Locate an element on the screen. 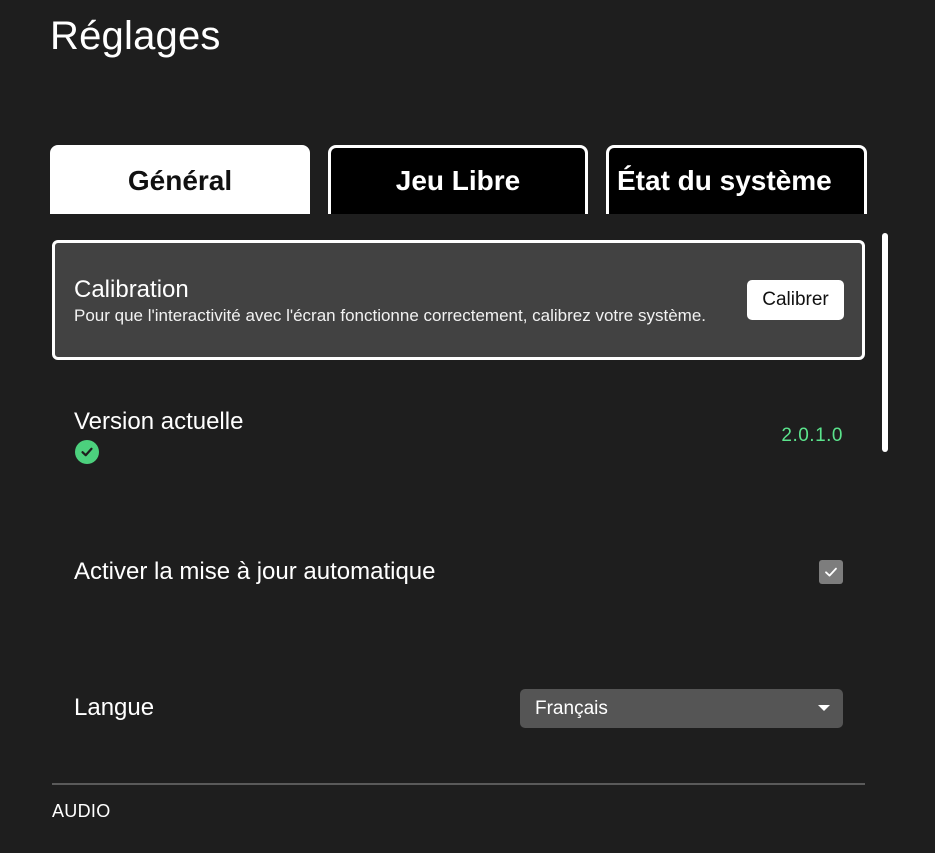  tab-general: Général is located at coordinates (180, 179).